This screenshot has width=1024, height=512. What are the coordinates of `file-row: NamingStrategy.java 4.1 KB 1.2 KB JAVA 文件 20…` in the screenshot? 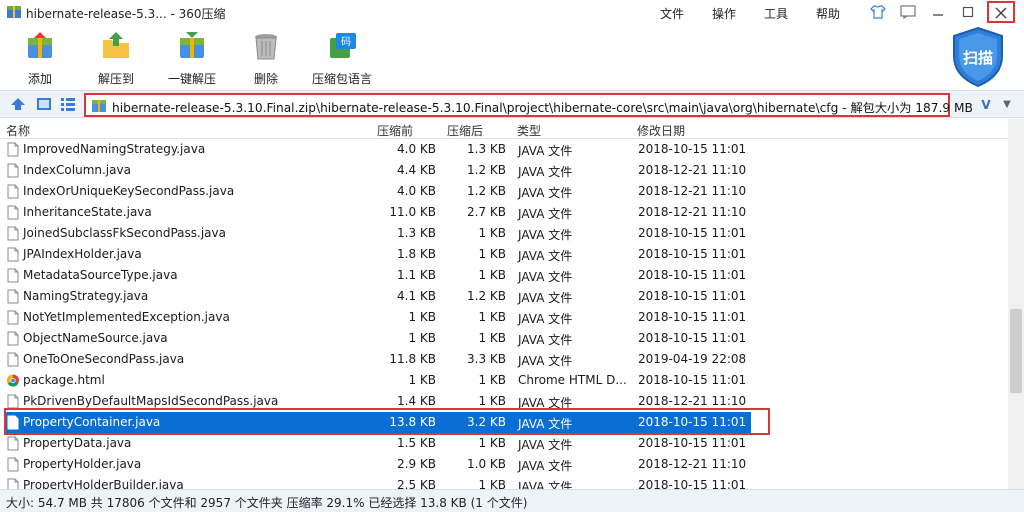 It's located at (504, 296).